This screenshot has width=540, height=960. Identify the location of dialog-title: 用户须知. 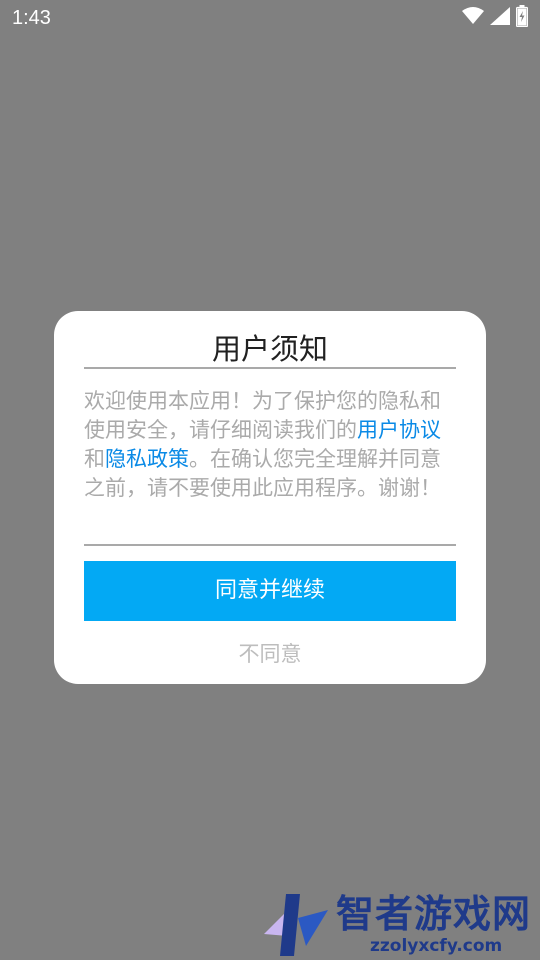
(269, 349).